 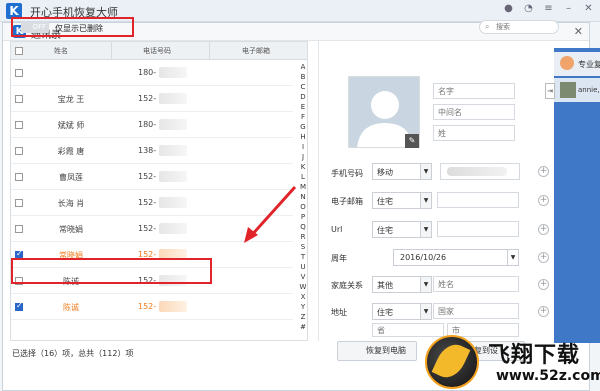 I want to click on alphabet-letter: E, so click(x=302, y=107).